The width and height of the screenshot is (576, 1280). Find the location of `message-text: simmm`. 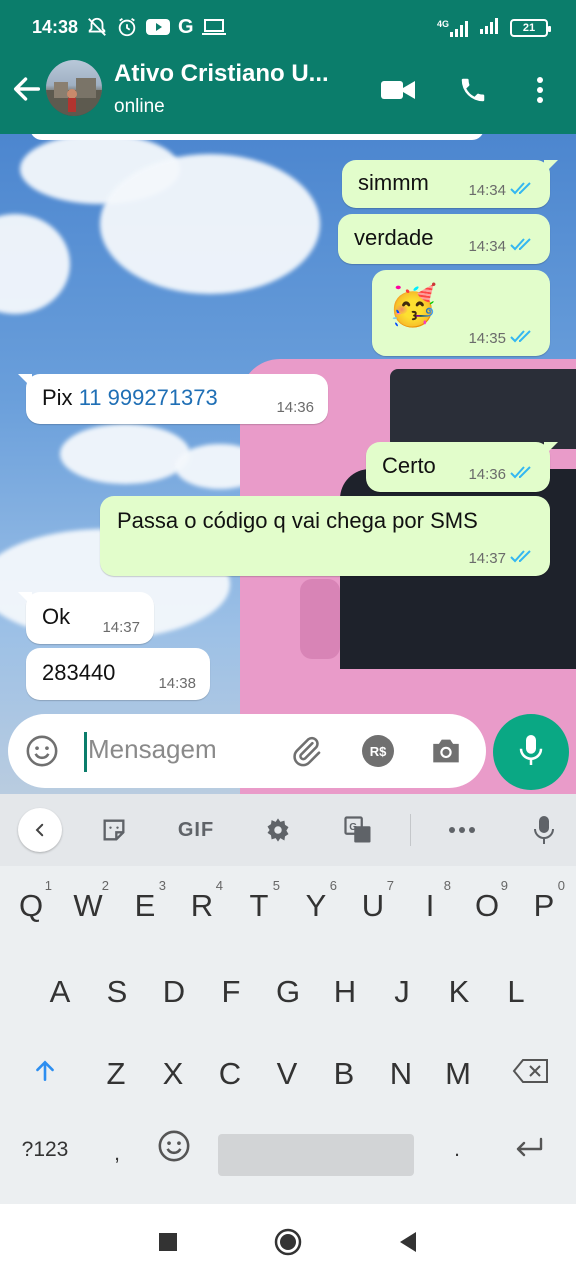

message-text: simmm is located at coordinates (393, 182).